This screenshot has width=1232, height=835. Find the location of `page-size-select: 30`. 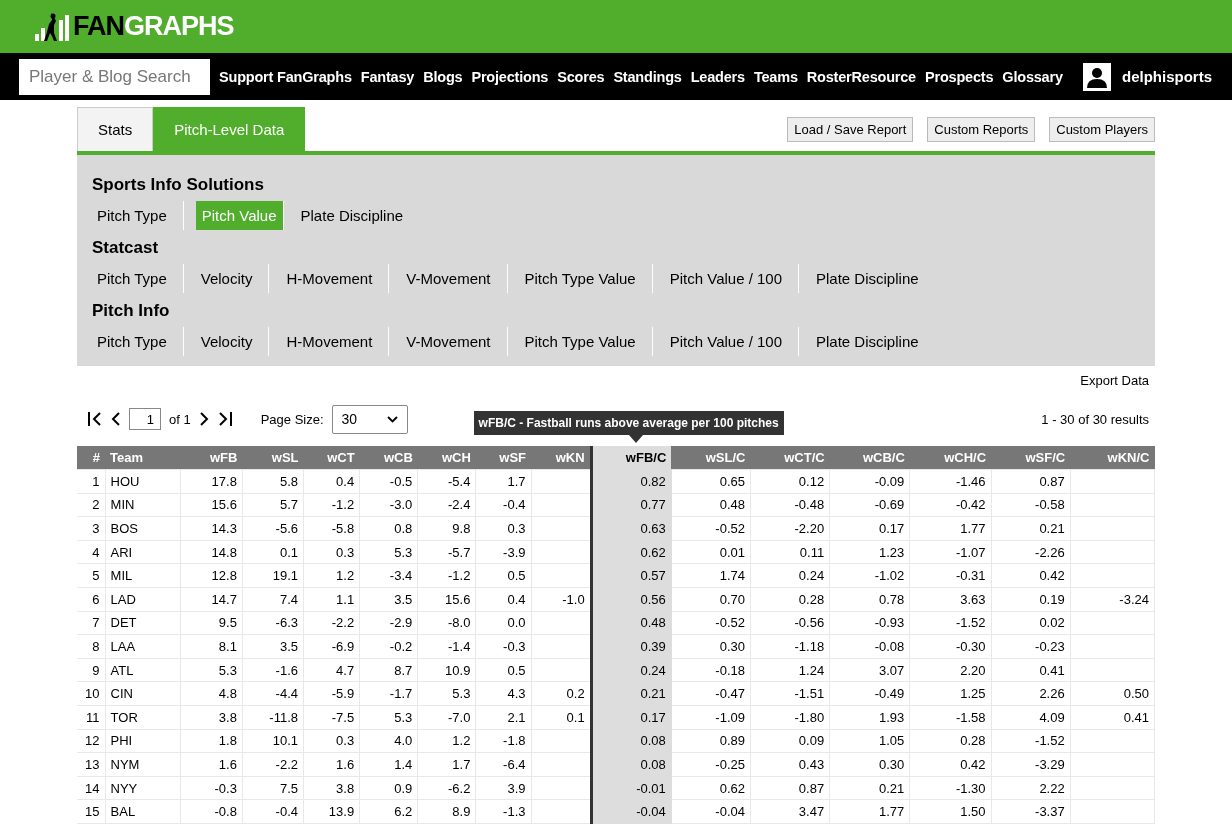

page-size-select: 30 is located at coordinates (369, 419).